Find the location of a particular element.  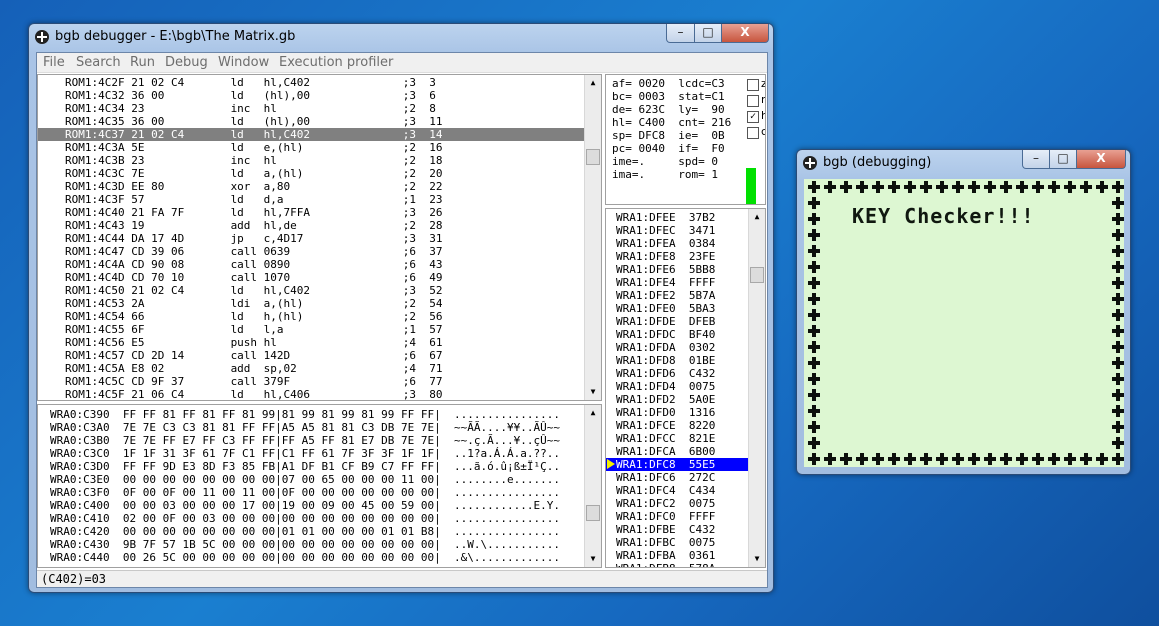

register-row: pc= 0040 if= F0 is located at coordinates (676, 148).